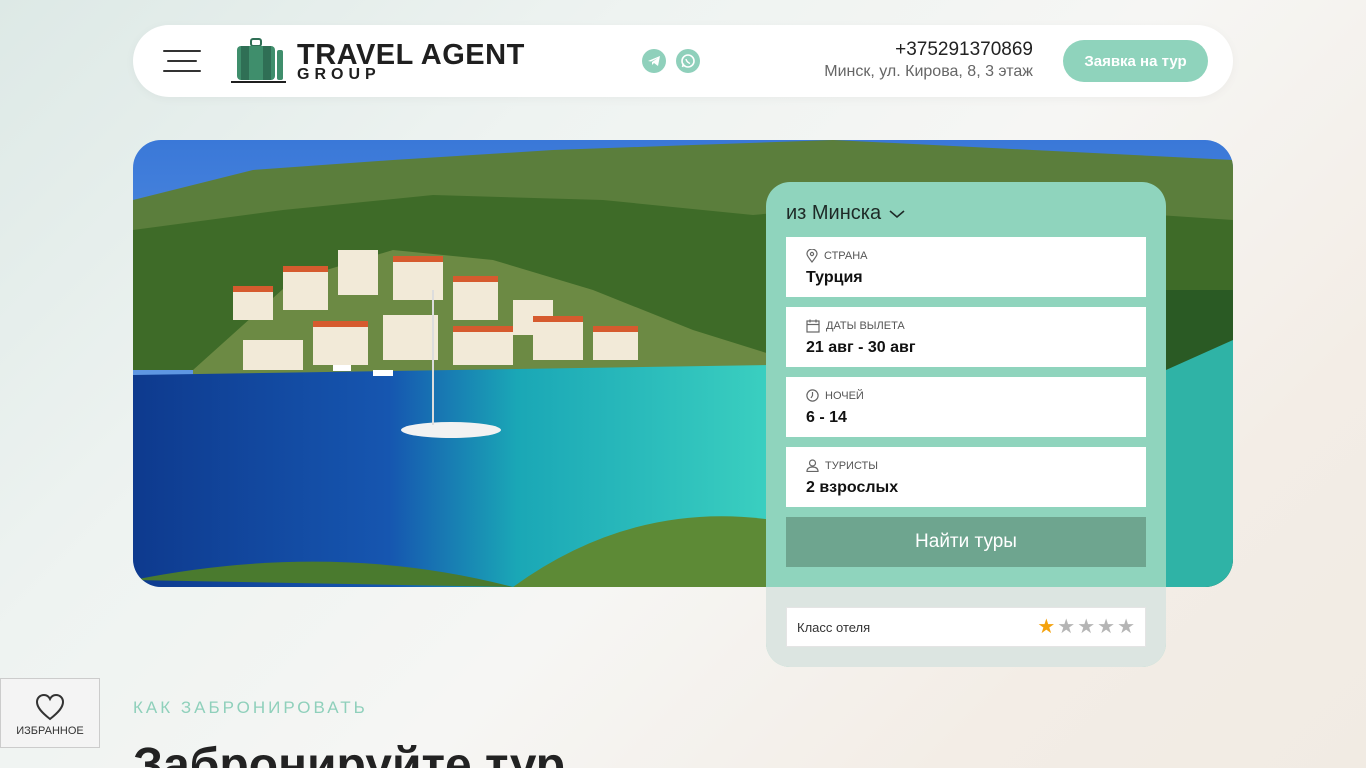 This screenshot has height=768, width=1366. I want to click on tourists-label: Туристы, so click(851, 465).